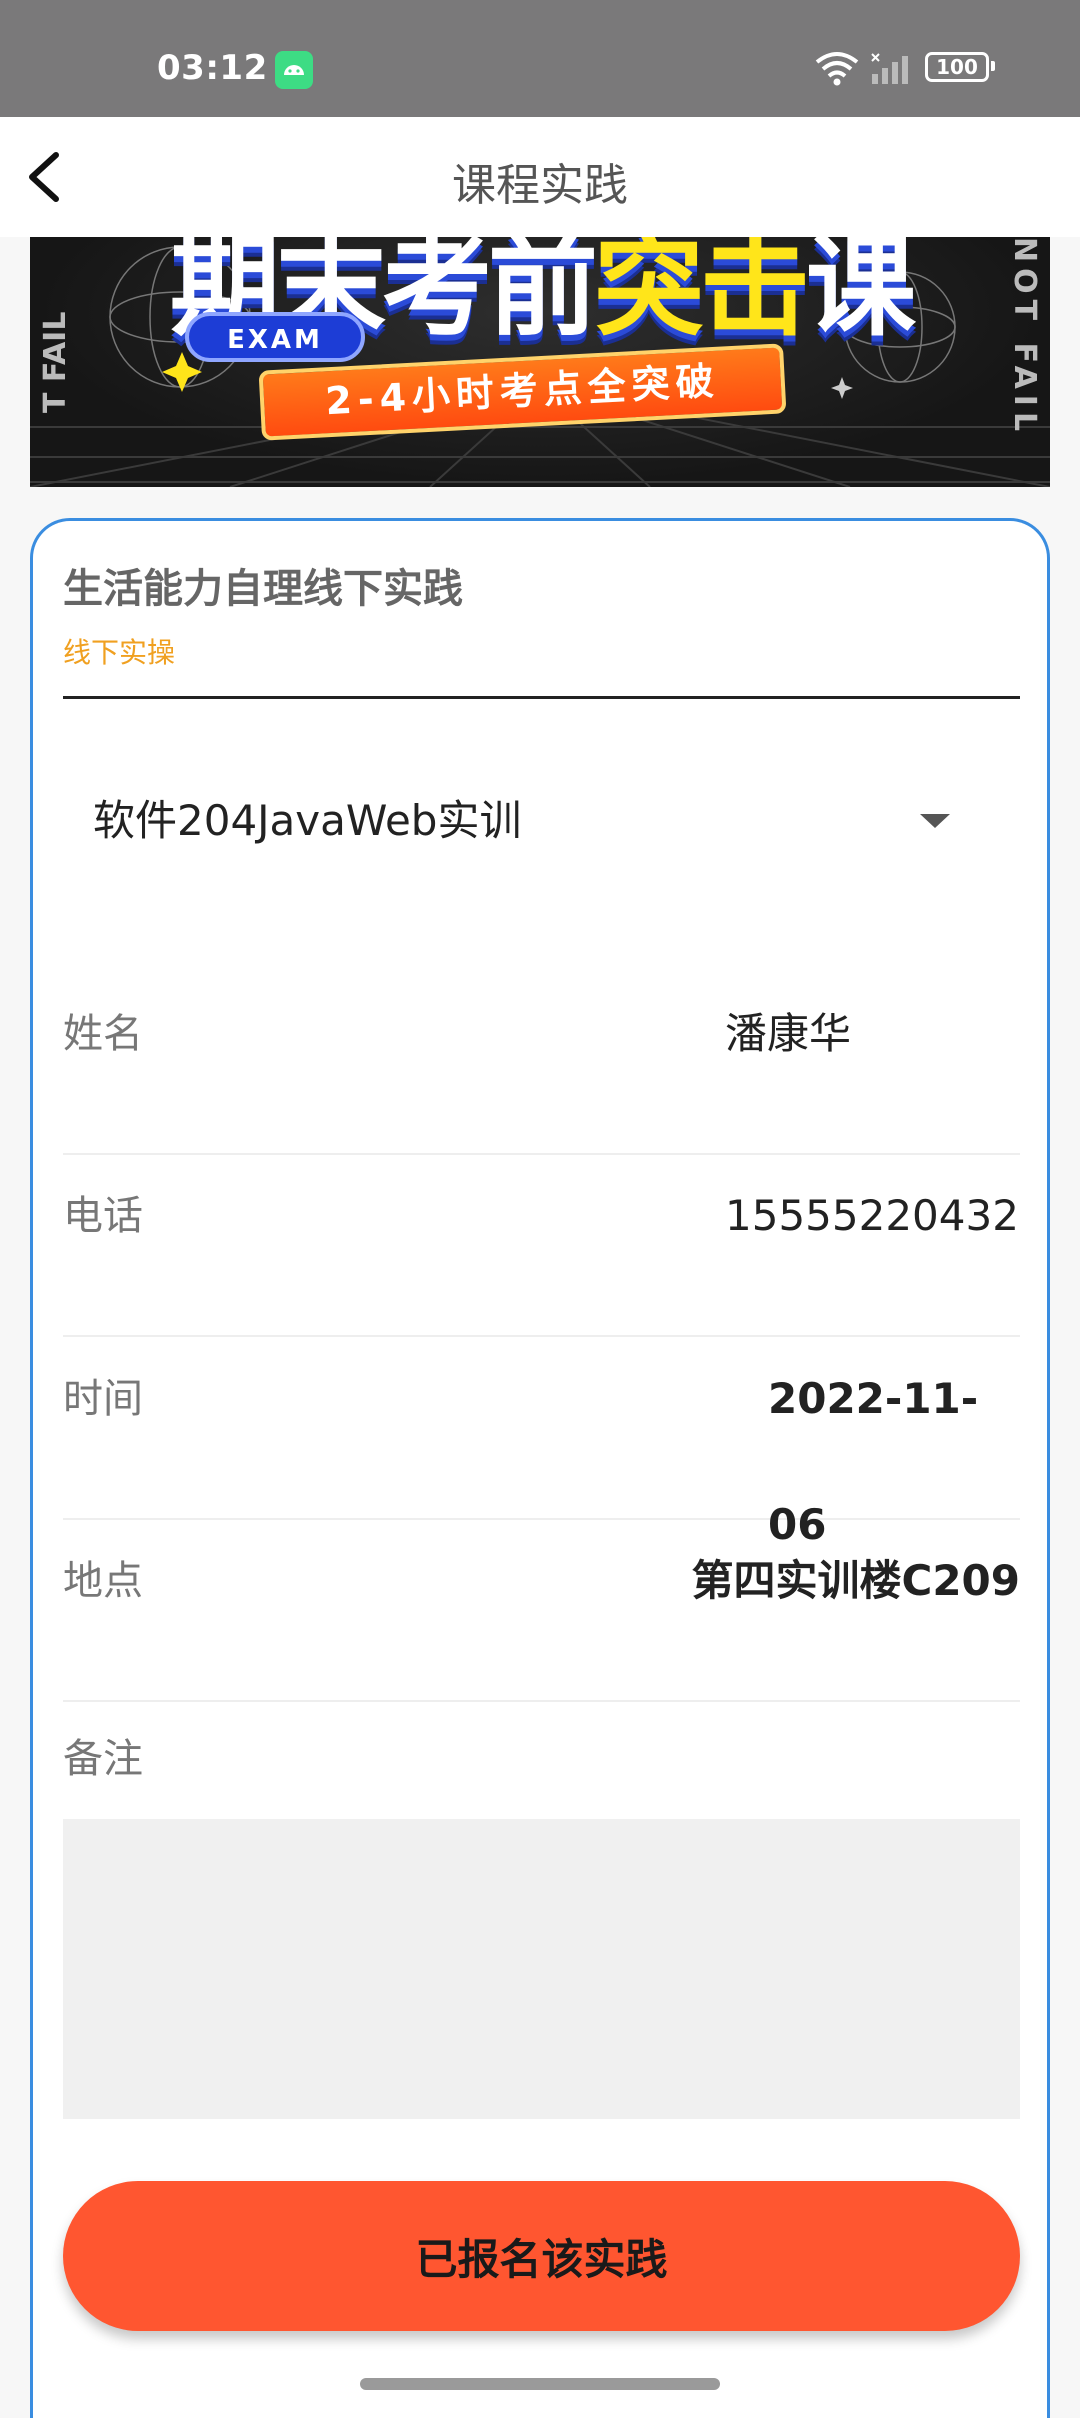 Image resolution: width=1080 pixels, height=2418 pixels. I want to click on class-select-dropdown: 软件204JavaWeb实训, so click(541, 821).